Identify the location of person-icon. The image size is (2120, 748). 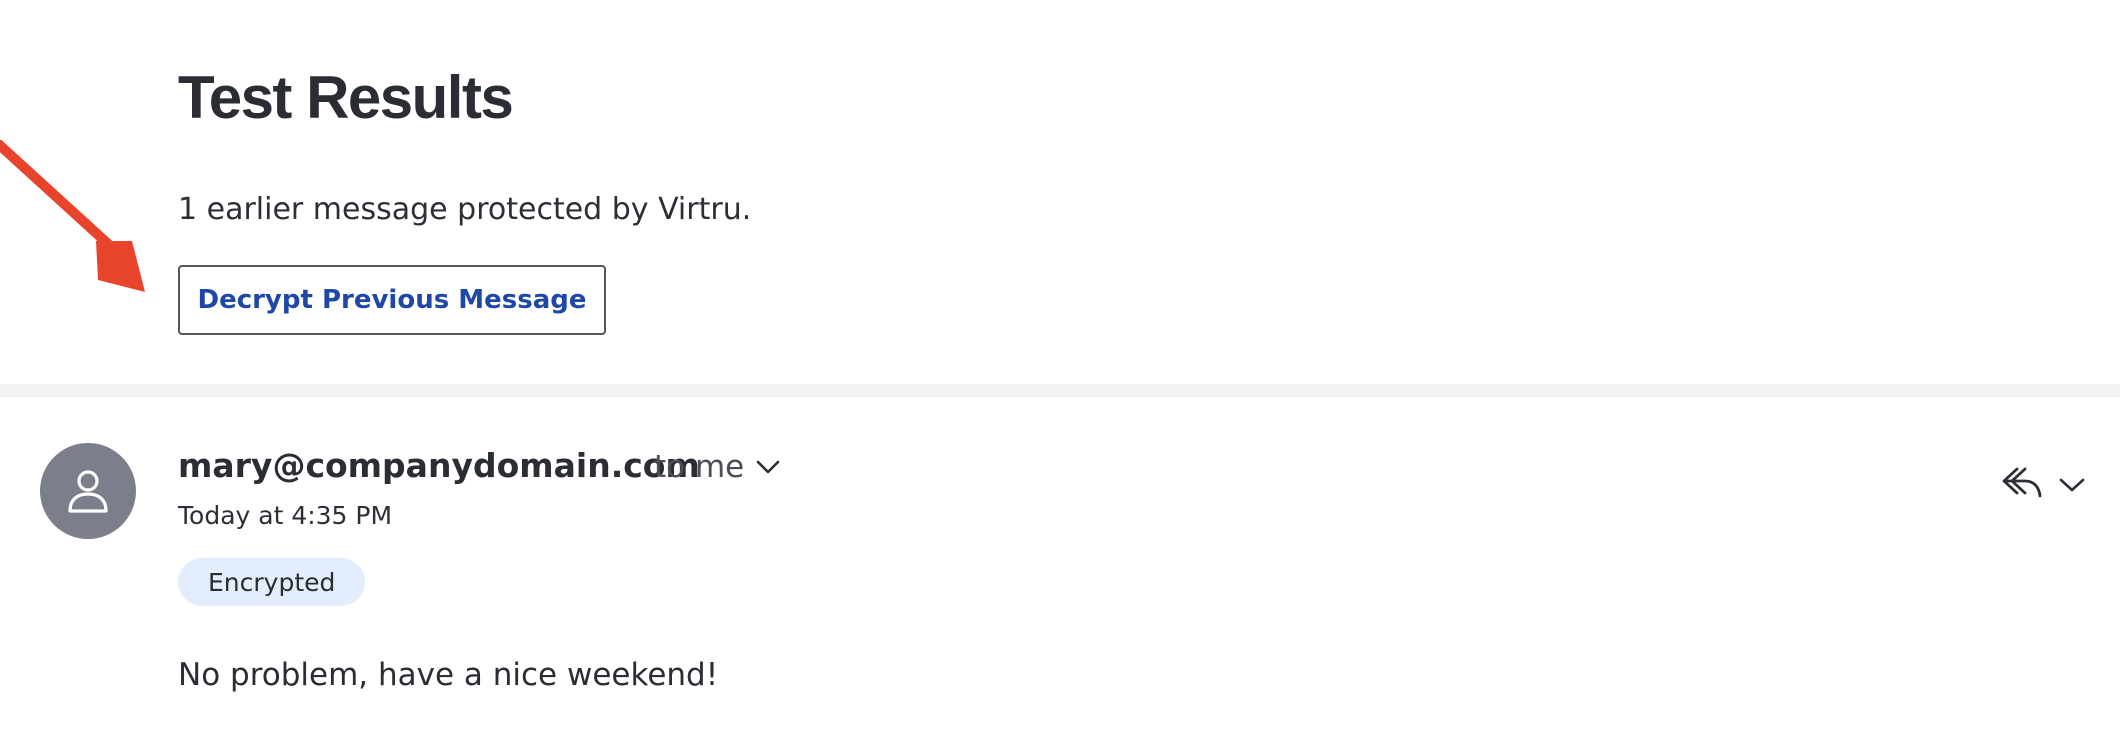
(88, 491).